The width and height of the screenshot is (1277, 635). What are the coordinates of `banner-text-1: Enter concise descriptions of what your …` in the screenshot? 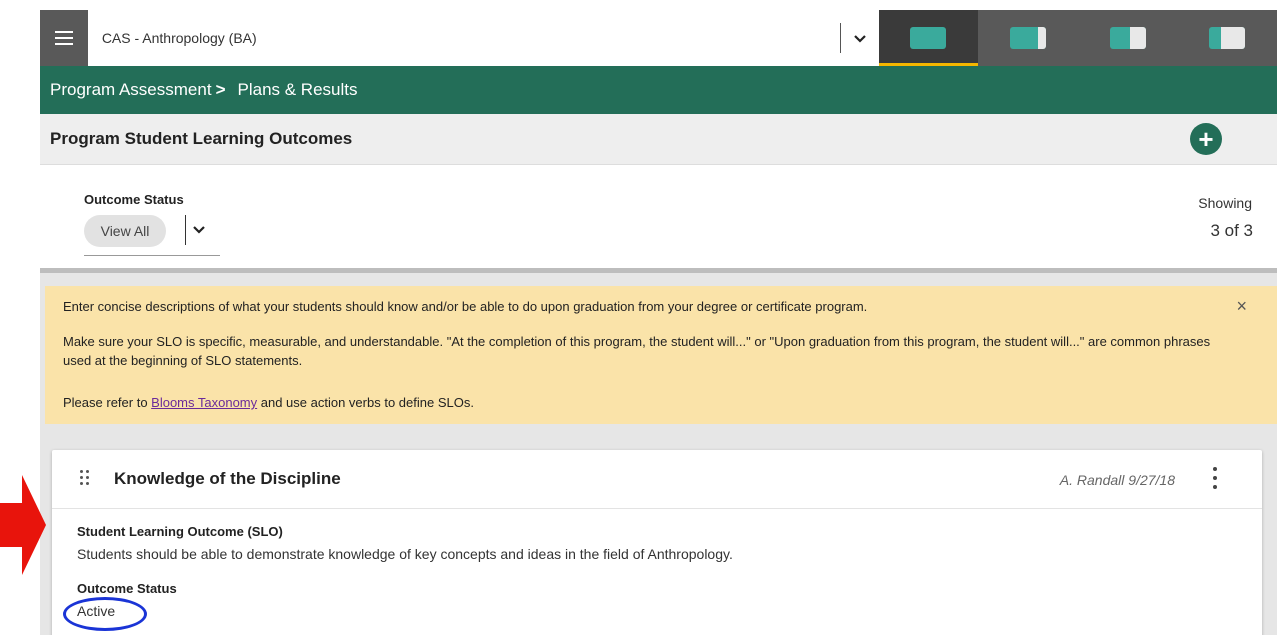 It's located at (465, 306).